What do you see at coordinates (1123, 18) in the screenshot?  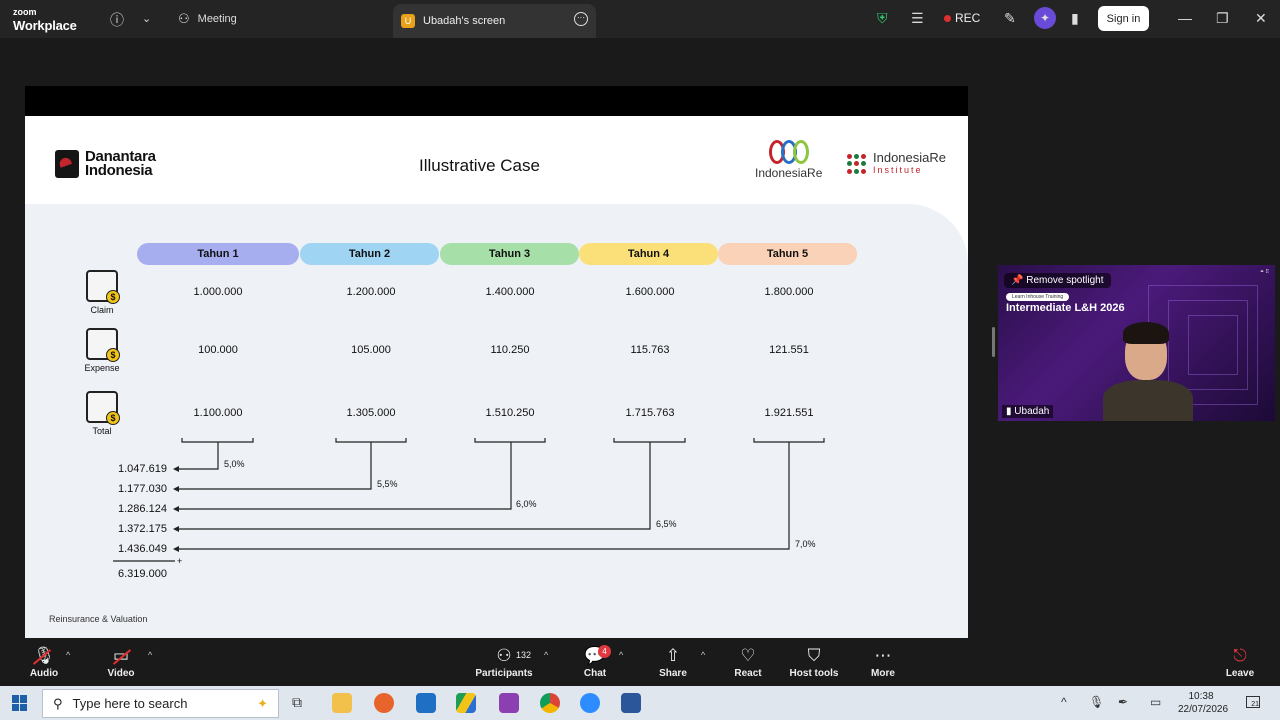 I see `signin-button: Sign in` at bounding box center [1123, 18].